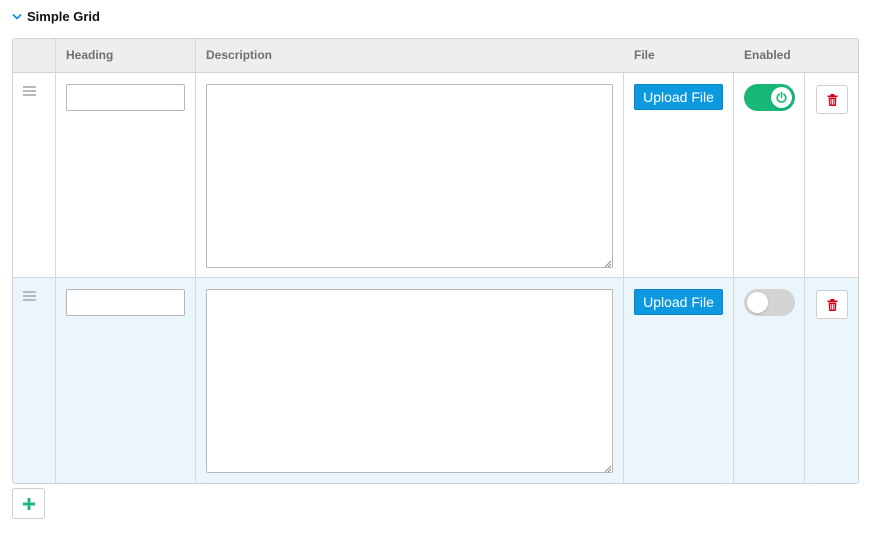  What do you see at coordinates (17, 16) in the screenshot?
I see `chevron-down-icon` at bounding box center [17, 16].